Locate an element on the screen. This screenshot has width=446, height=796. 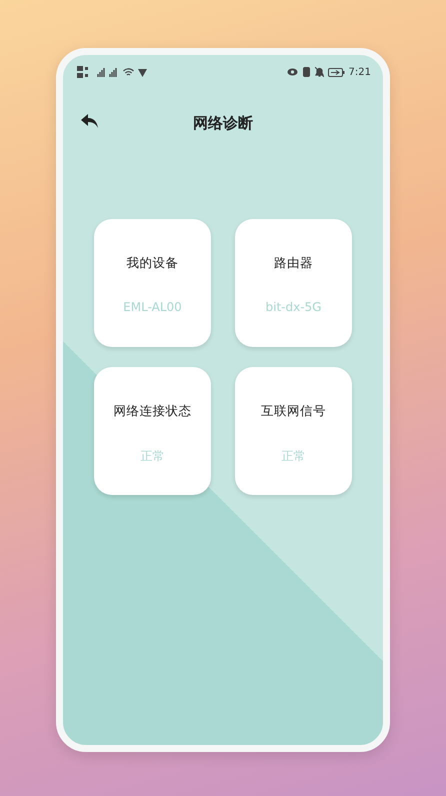
card-label: 网络连接状态 is located at coordinates (153, 411).